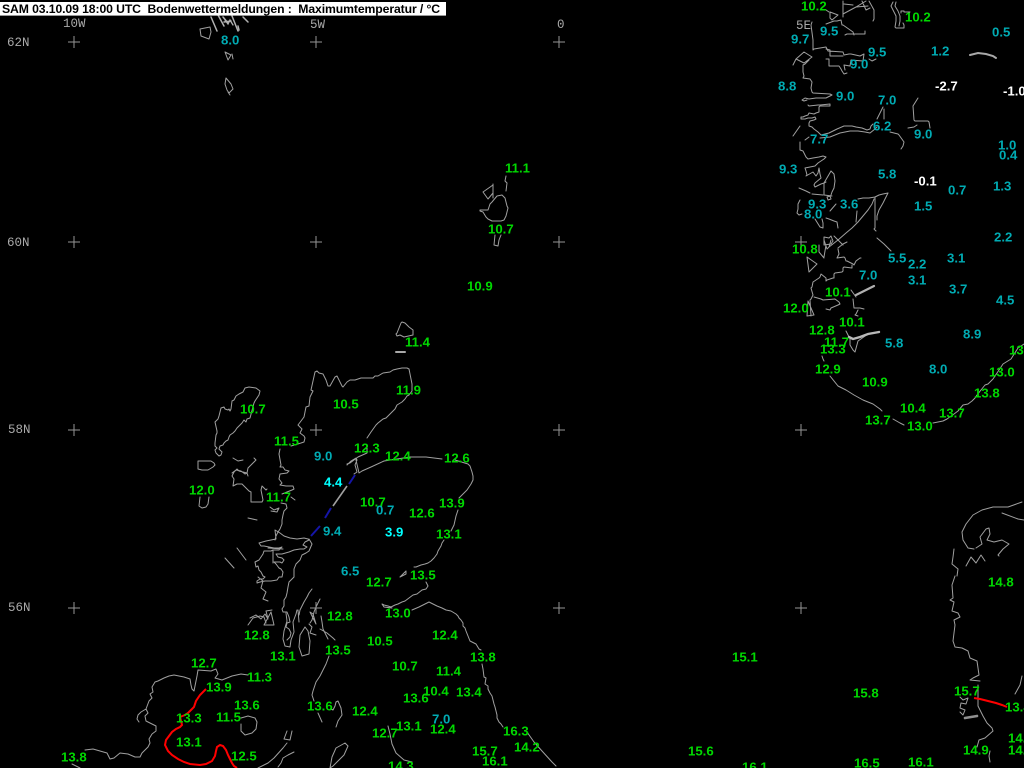  Describe the element at coordinates (1002, 186) in the screenshot. I see `svg-text: 1.3` at that location.